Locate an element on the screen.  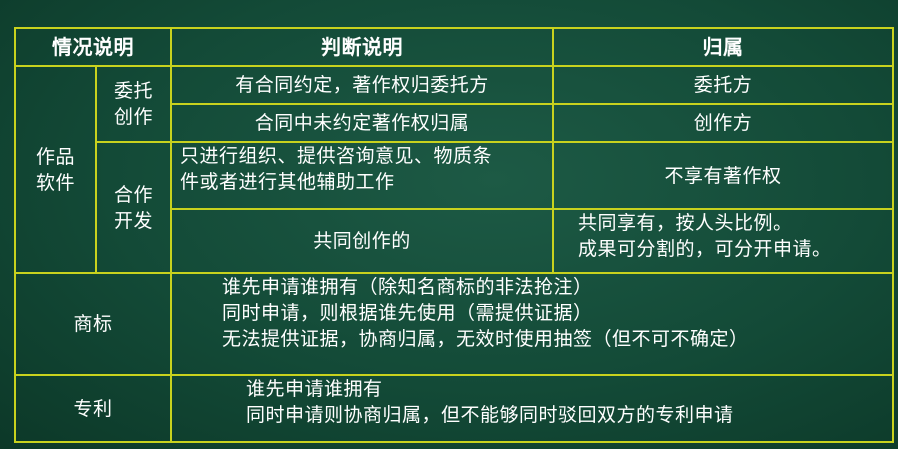
software-category-line1: 作品 is located at coordinates (55, 156).